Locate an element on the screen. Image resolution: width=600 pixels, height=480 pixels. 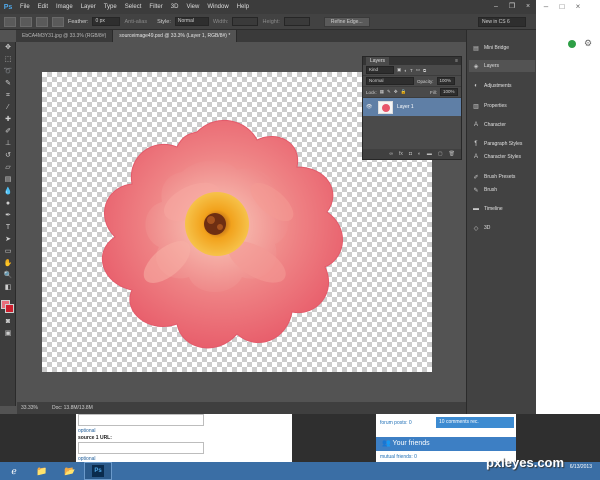
layer-name: Layer 1 is located at coordinates (405, 107).